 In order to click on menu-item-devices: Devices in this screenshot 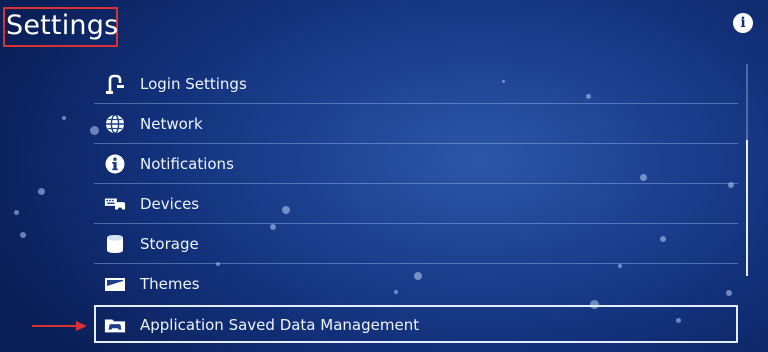, I will do `click(416, 204)`.